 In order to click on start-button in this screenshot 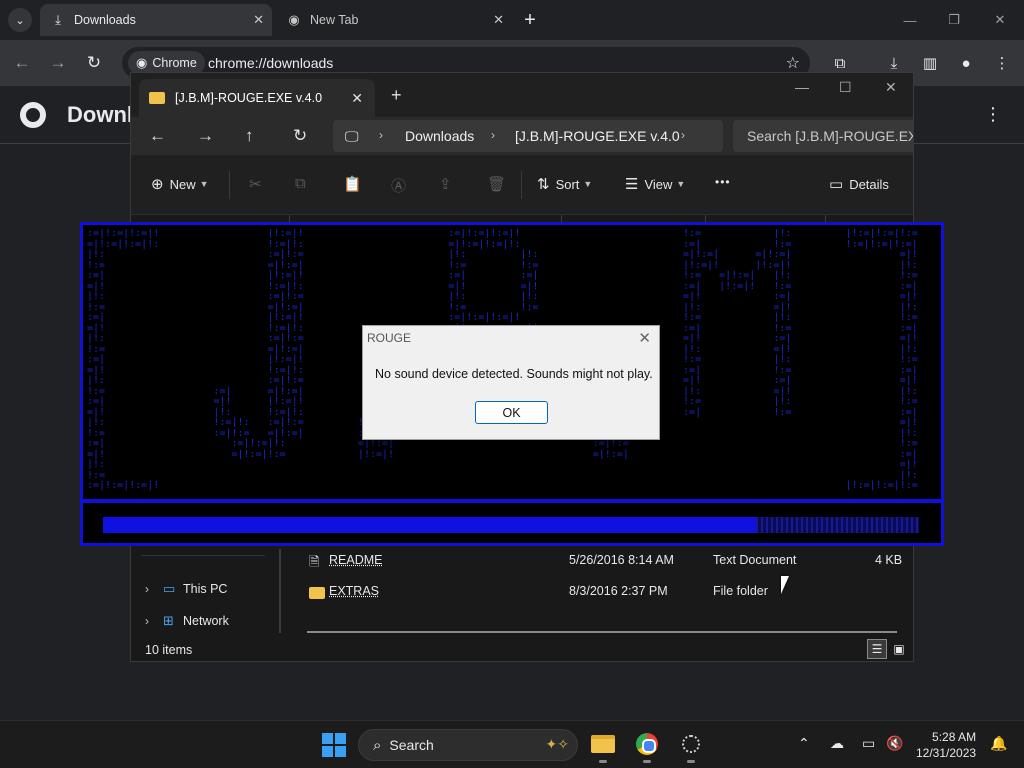, I will do `click(334, 745)`.